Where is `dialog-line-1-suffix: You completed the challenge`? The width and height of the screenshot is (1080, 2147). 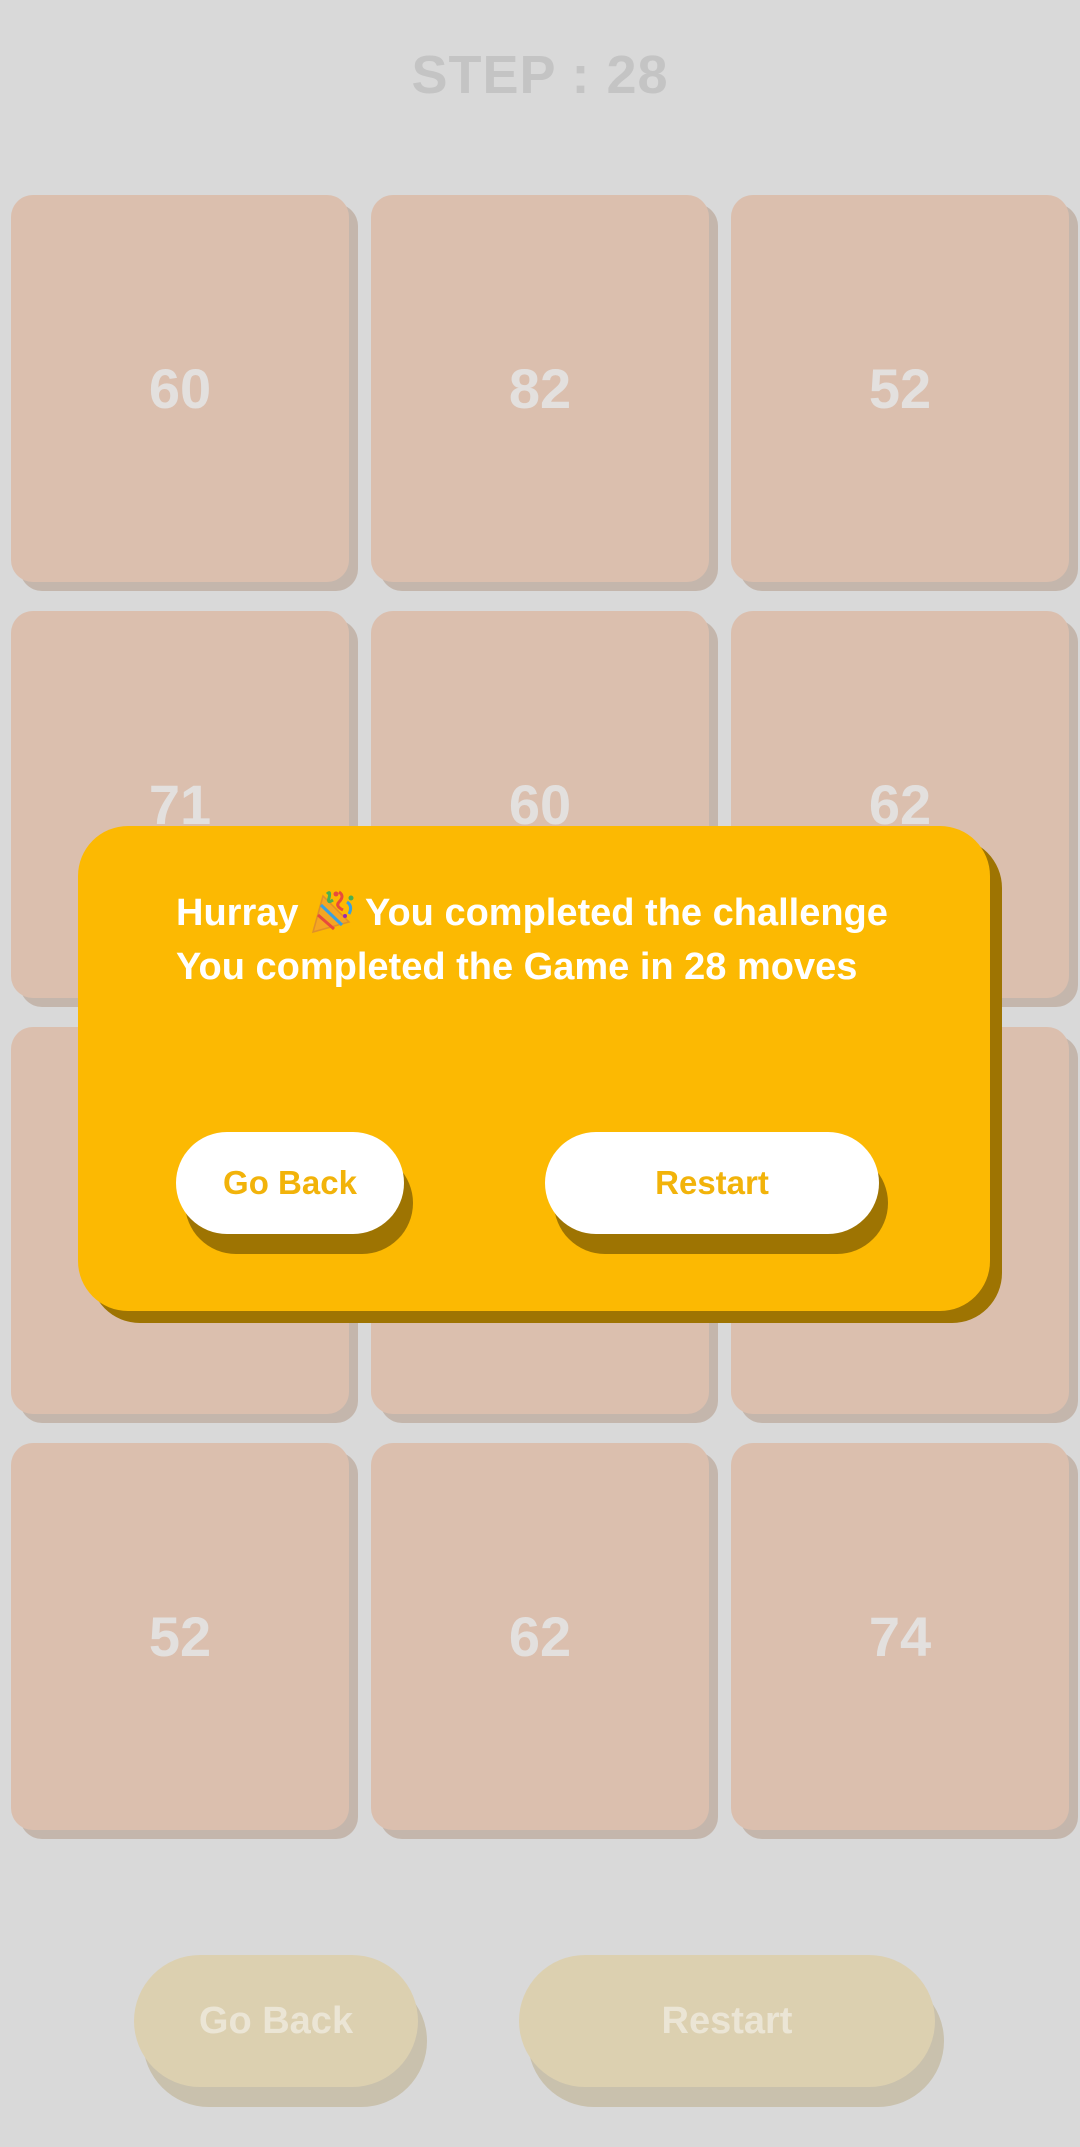 dialog-line-1-suffix: You completed the challenge is located at coordinates (626, 913).